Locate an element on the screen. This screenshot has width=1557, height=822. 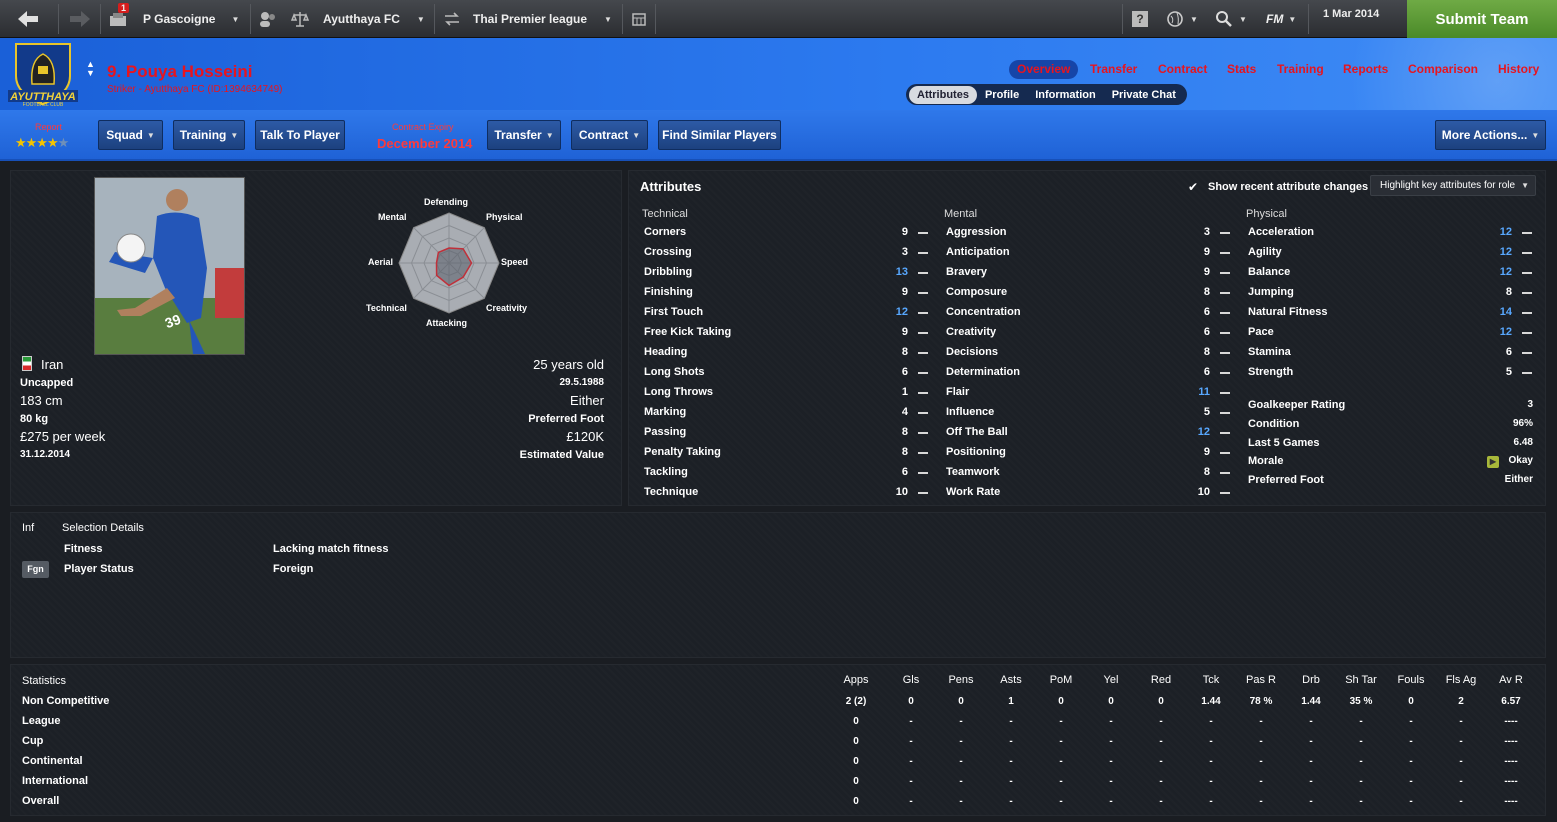
stat-column-header: Pas R is located at coordinates (1261, 680).